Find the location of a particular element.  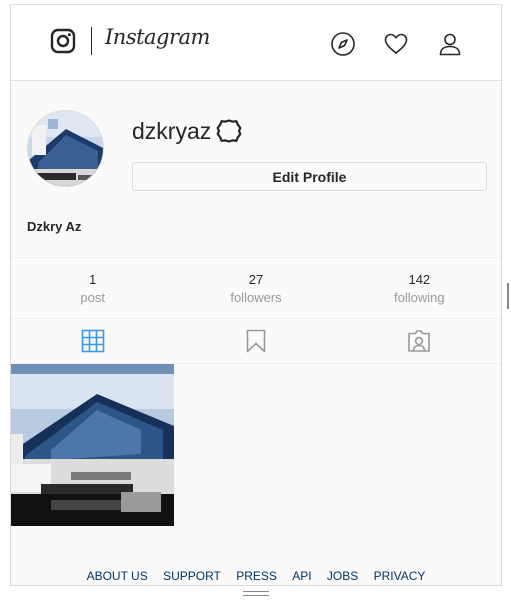

grid-icon is located at coordinates (92, 341).